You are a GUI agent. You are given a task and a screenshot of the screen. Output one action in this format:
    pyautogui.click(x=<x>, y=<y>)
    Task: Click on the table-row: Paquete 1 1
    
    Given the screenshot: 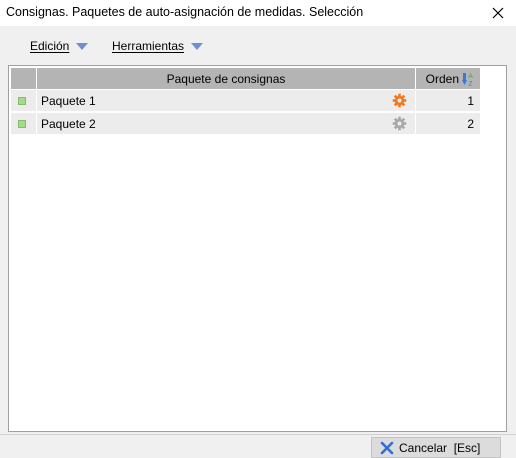 What is the action you would take?
    pyautogui.click(x=245, y=100)
    